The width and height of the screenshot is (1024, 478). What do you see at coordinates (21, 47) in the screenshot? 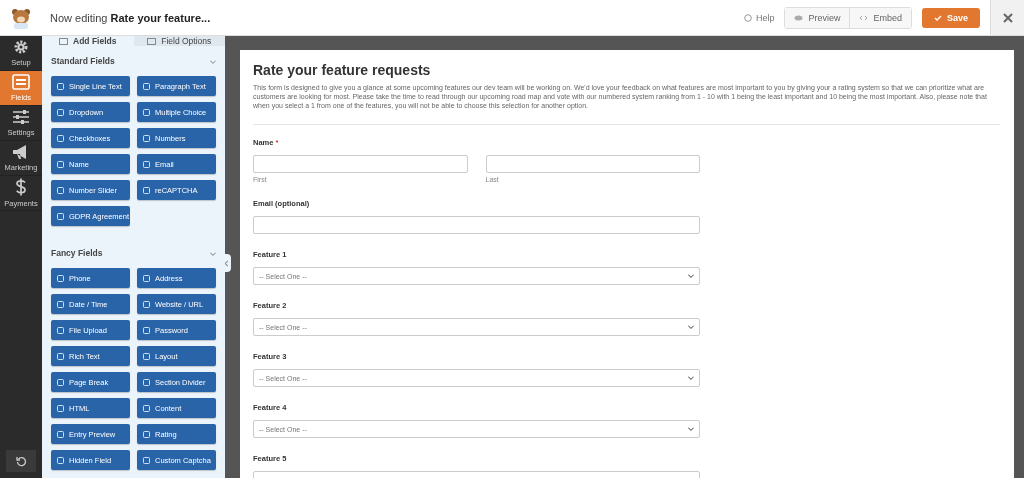
I see `gear-icon` at bounding box center [21, 47].